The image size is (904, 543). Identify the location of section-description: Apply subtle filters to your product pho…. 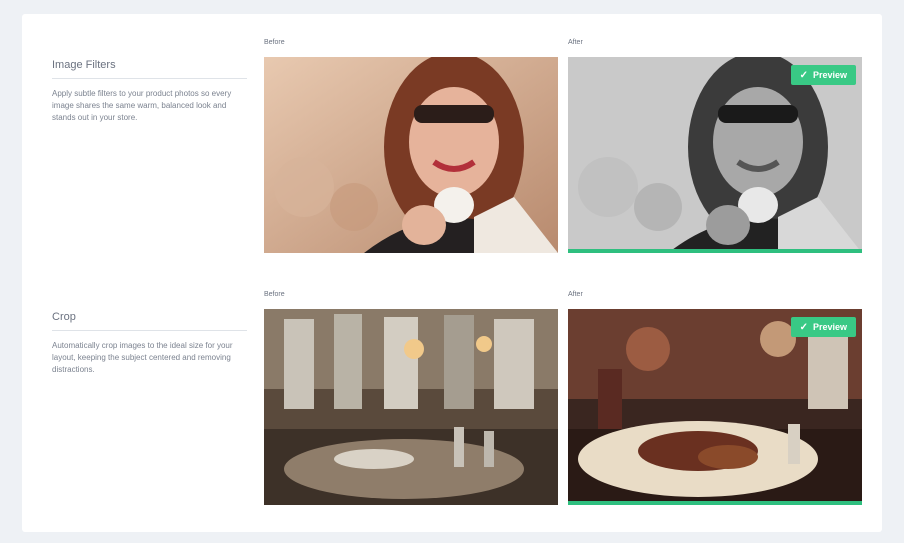
(142, 105).